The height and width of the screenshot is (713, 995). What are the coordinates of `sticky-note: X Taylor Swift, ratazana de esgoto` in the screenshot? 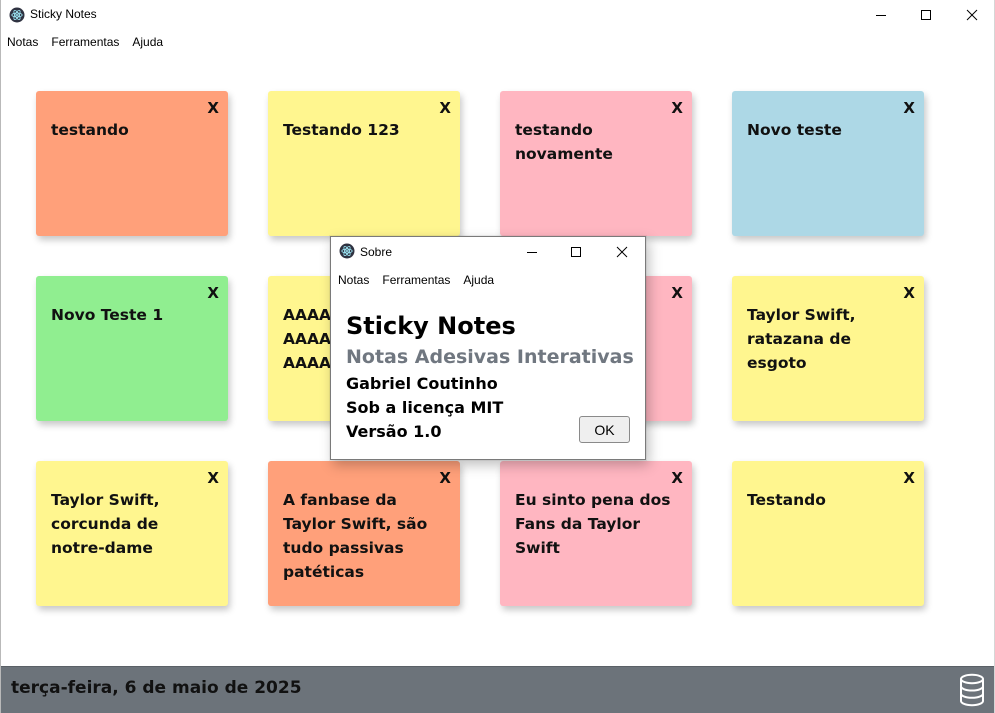 It's located at (828, 348).